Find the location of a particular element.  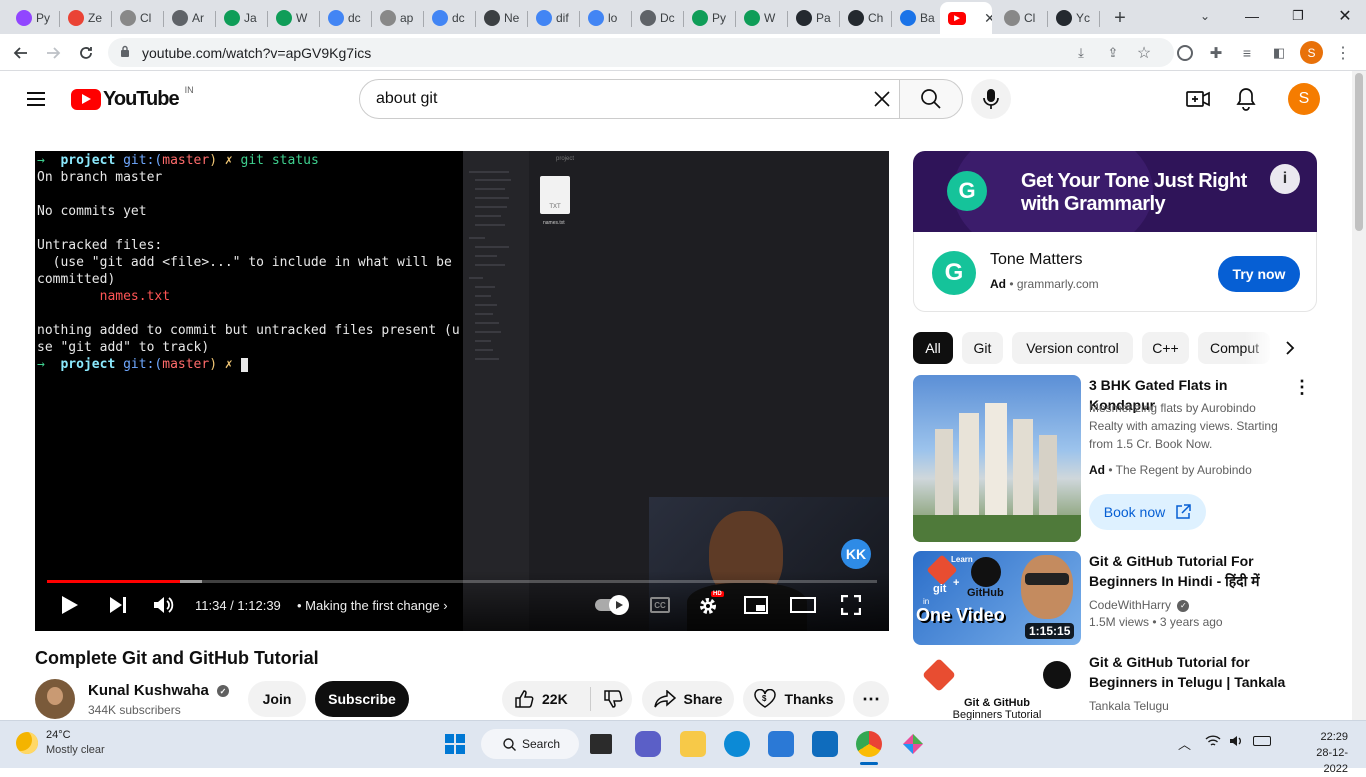

tab-item: Ch is located at coordinates (866, 18).